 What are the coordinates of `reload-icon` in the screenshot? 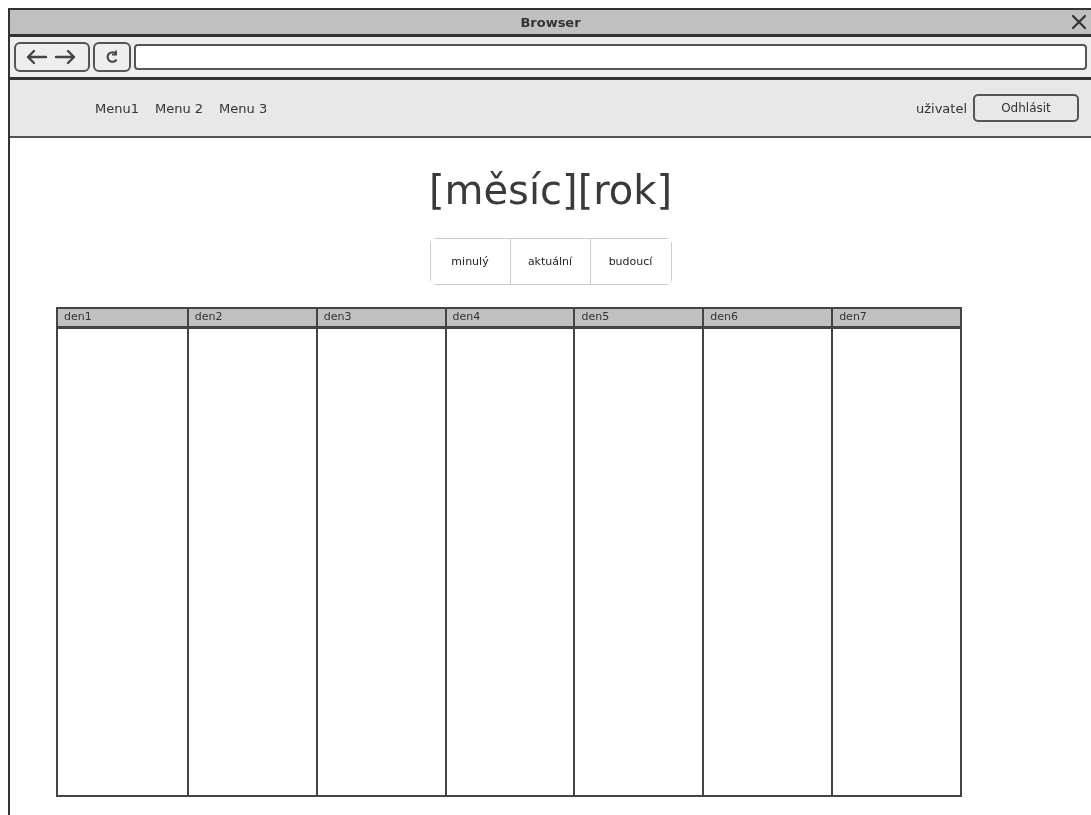 It's located at (112, 57).